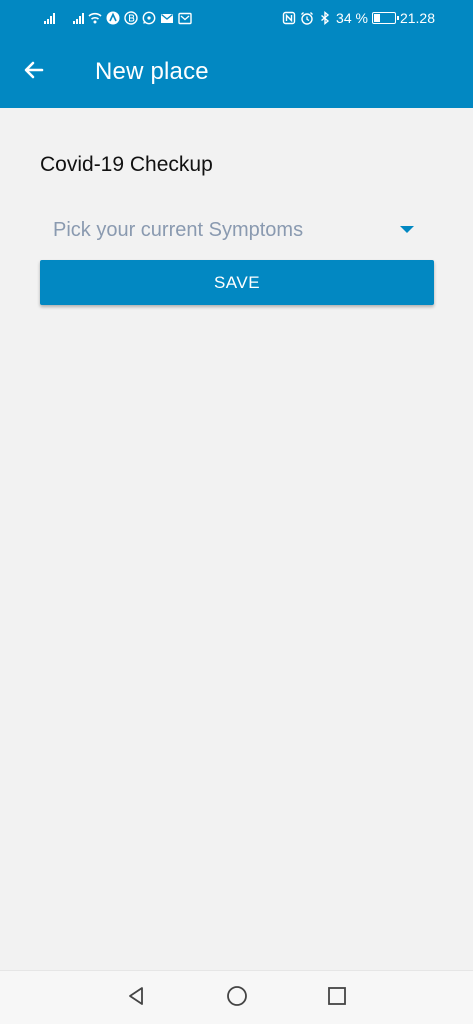 The image size is (473, 1024). I want to click on caret-down-icon, so click(407, 229).